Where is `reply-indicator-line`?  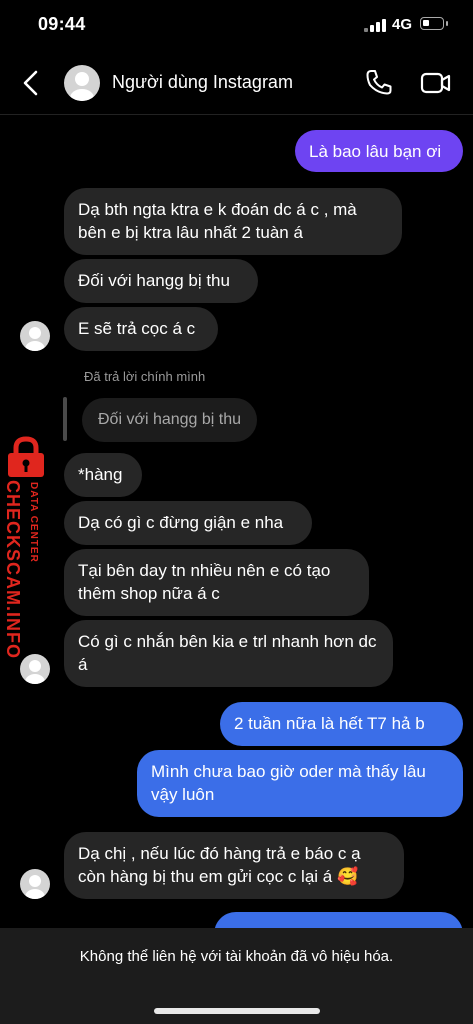 reply-indicator-line is located at coordinates (65, 419).